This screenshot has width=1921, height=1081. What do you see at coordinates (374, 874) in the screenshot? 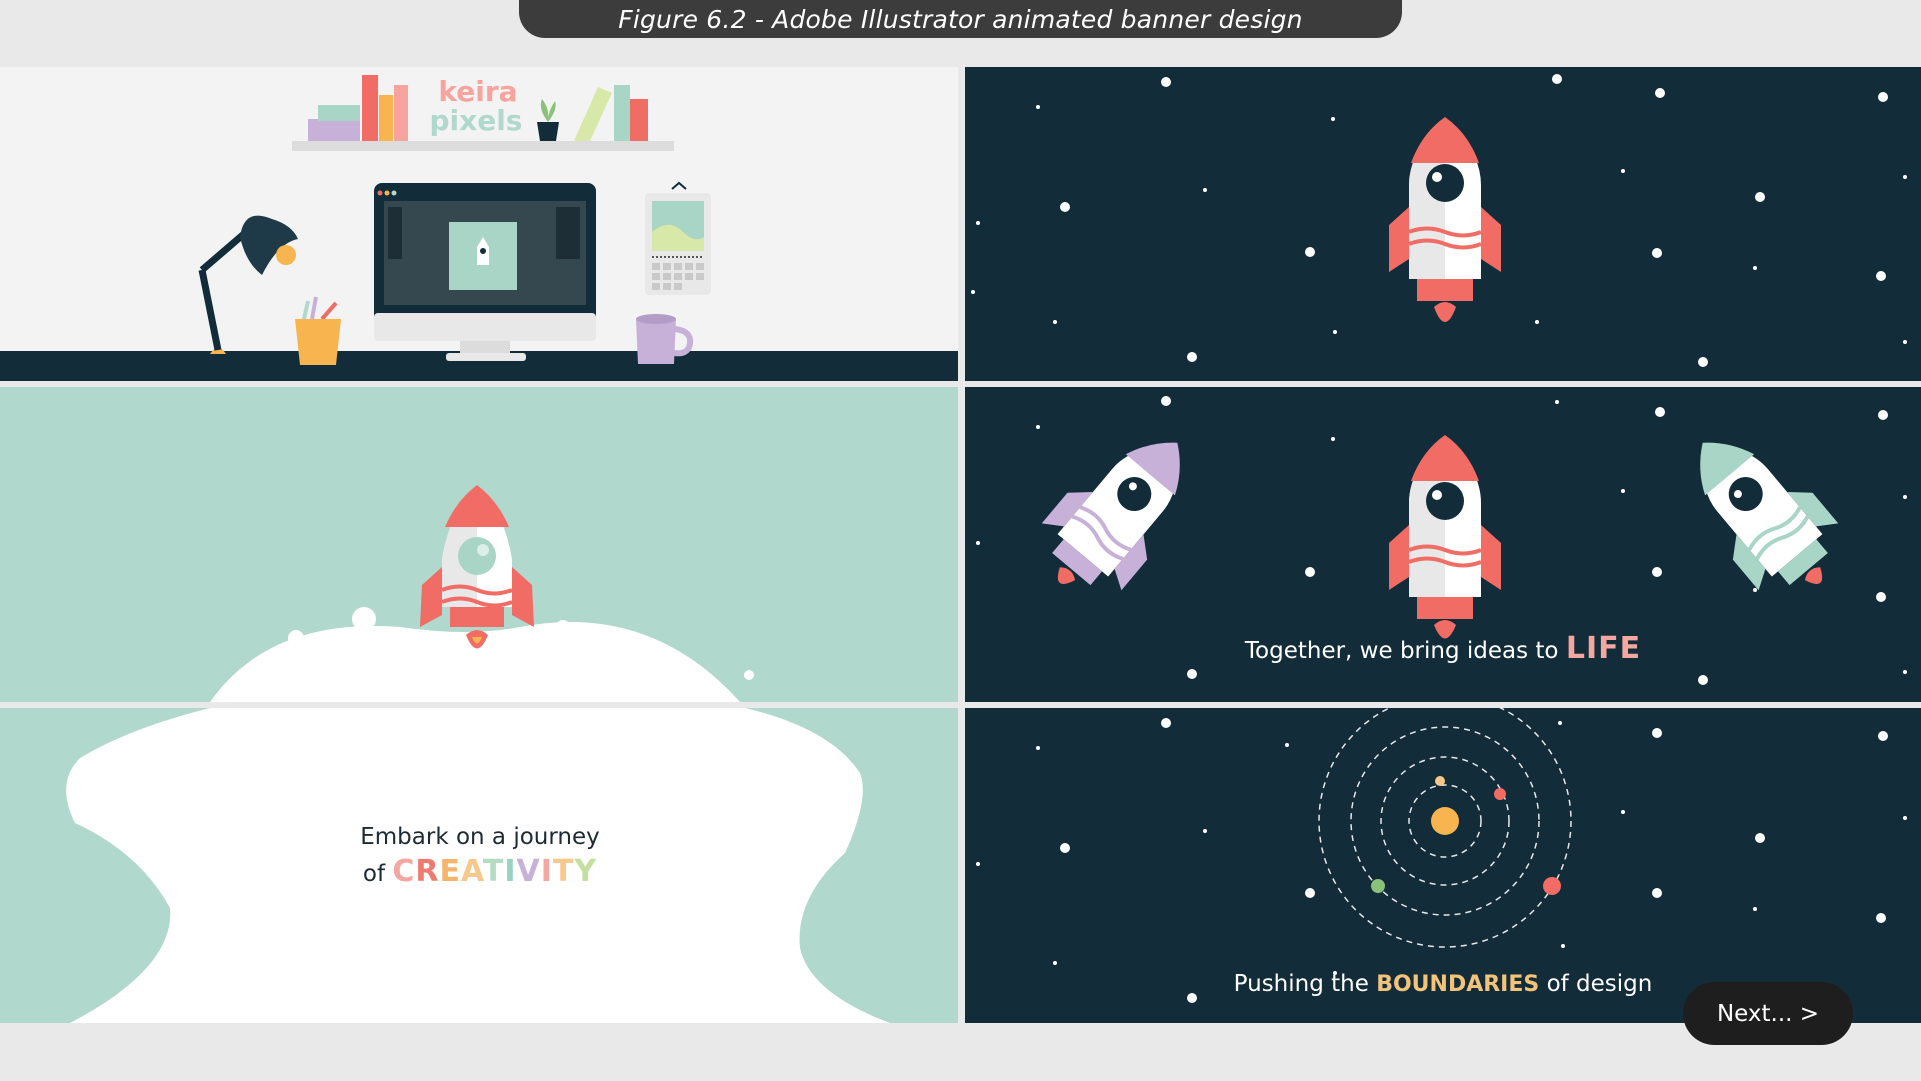
I see `embark-prefix: of` at bounding box center [374, 874].